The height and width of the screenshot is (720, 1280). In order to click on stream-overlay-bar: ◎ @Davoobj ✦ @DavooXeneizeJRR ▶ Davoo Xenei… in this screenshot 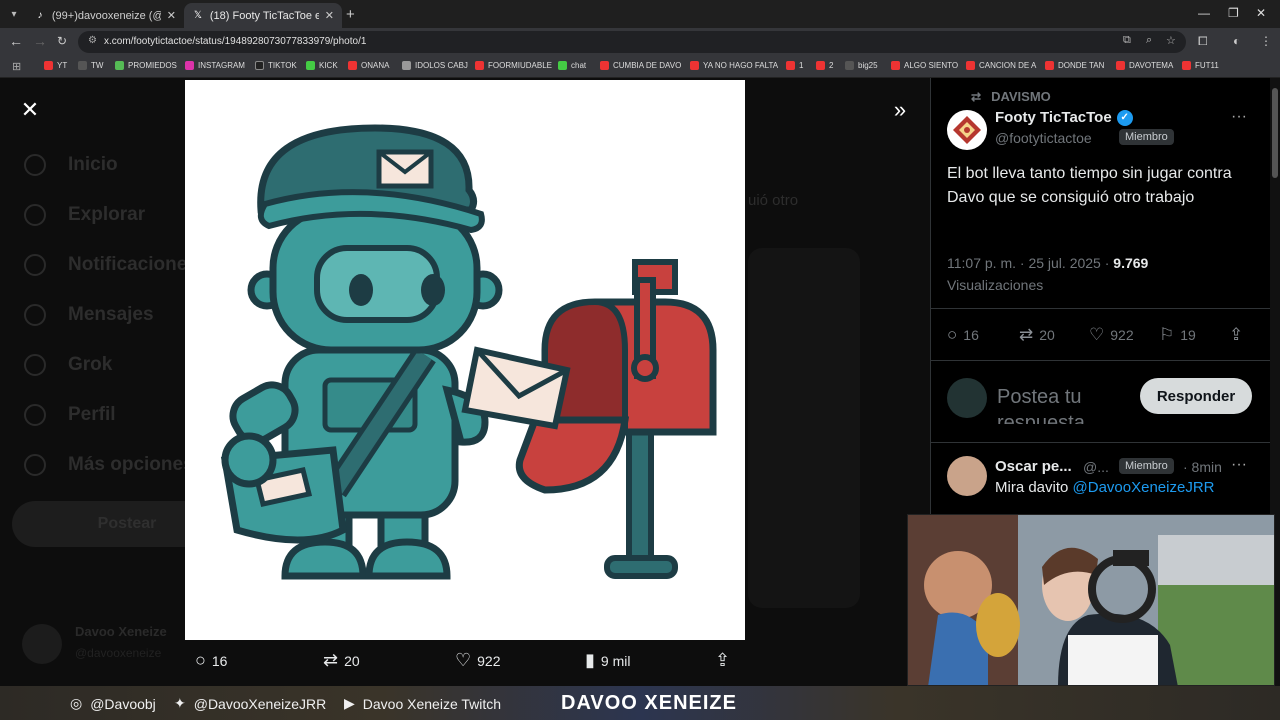, I will do `click(640, 703)`.